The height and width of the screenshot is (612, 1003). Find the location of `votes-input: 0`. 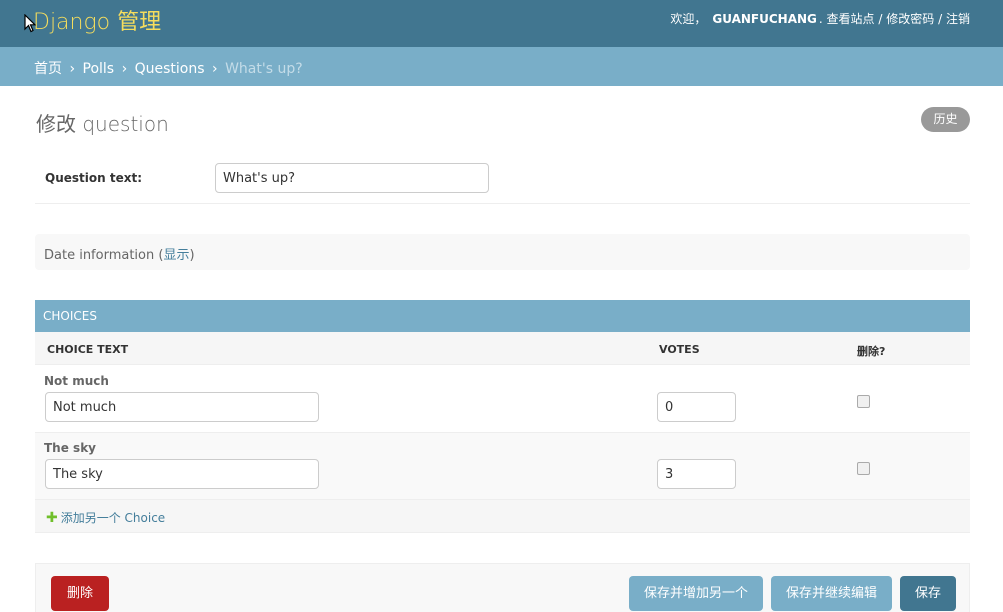

votes-input: 0 is located at coordinates (696, 407).